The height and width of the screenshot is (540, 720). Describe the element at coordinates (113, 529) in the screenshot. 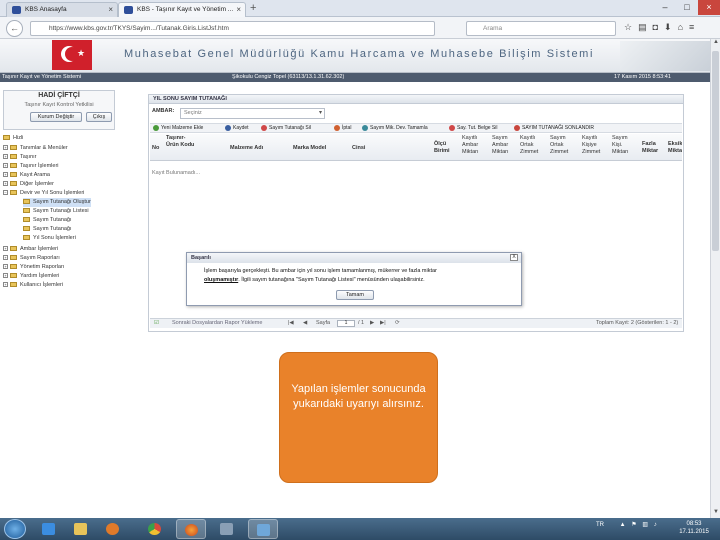

I see `taskbar-media-button` at that location.